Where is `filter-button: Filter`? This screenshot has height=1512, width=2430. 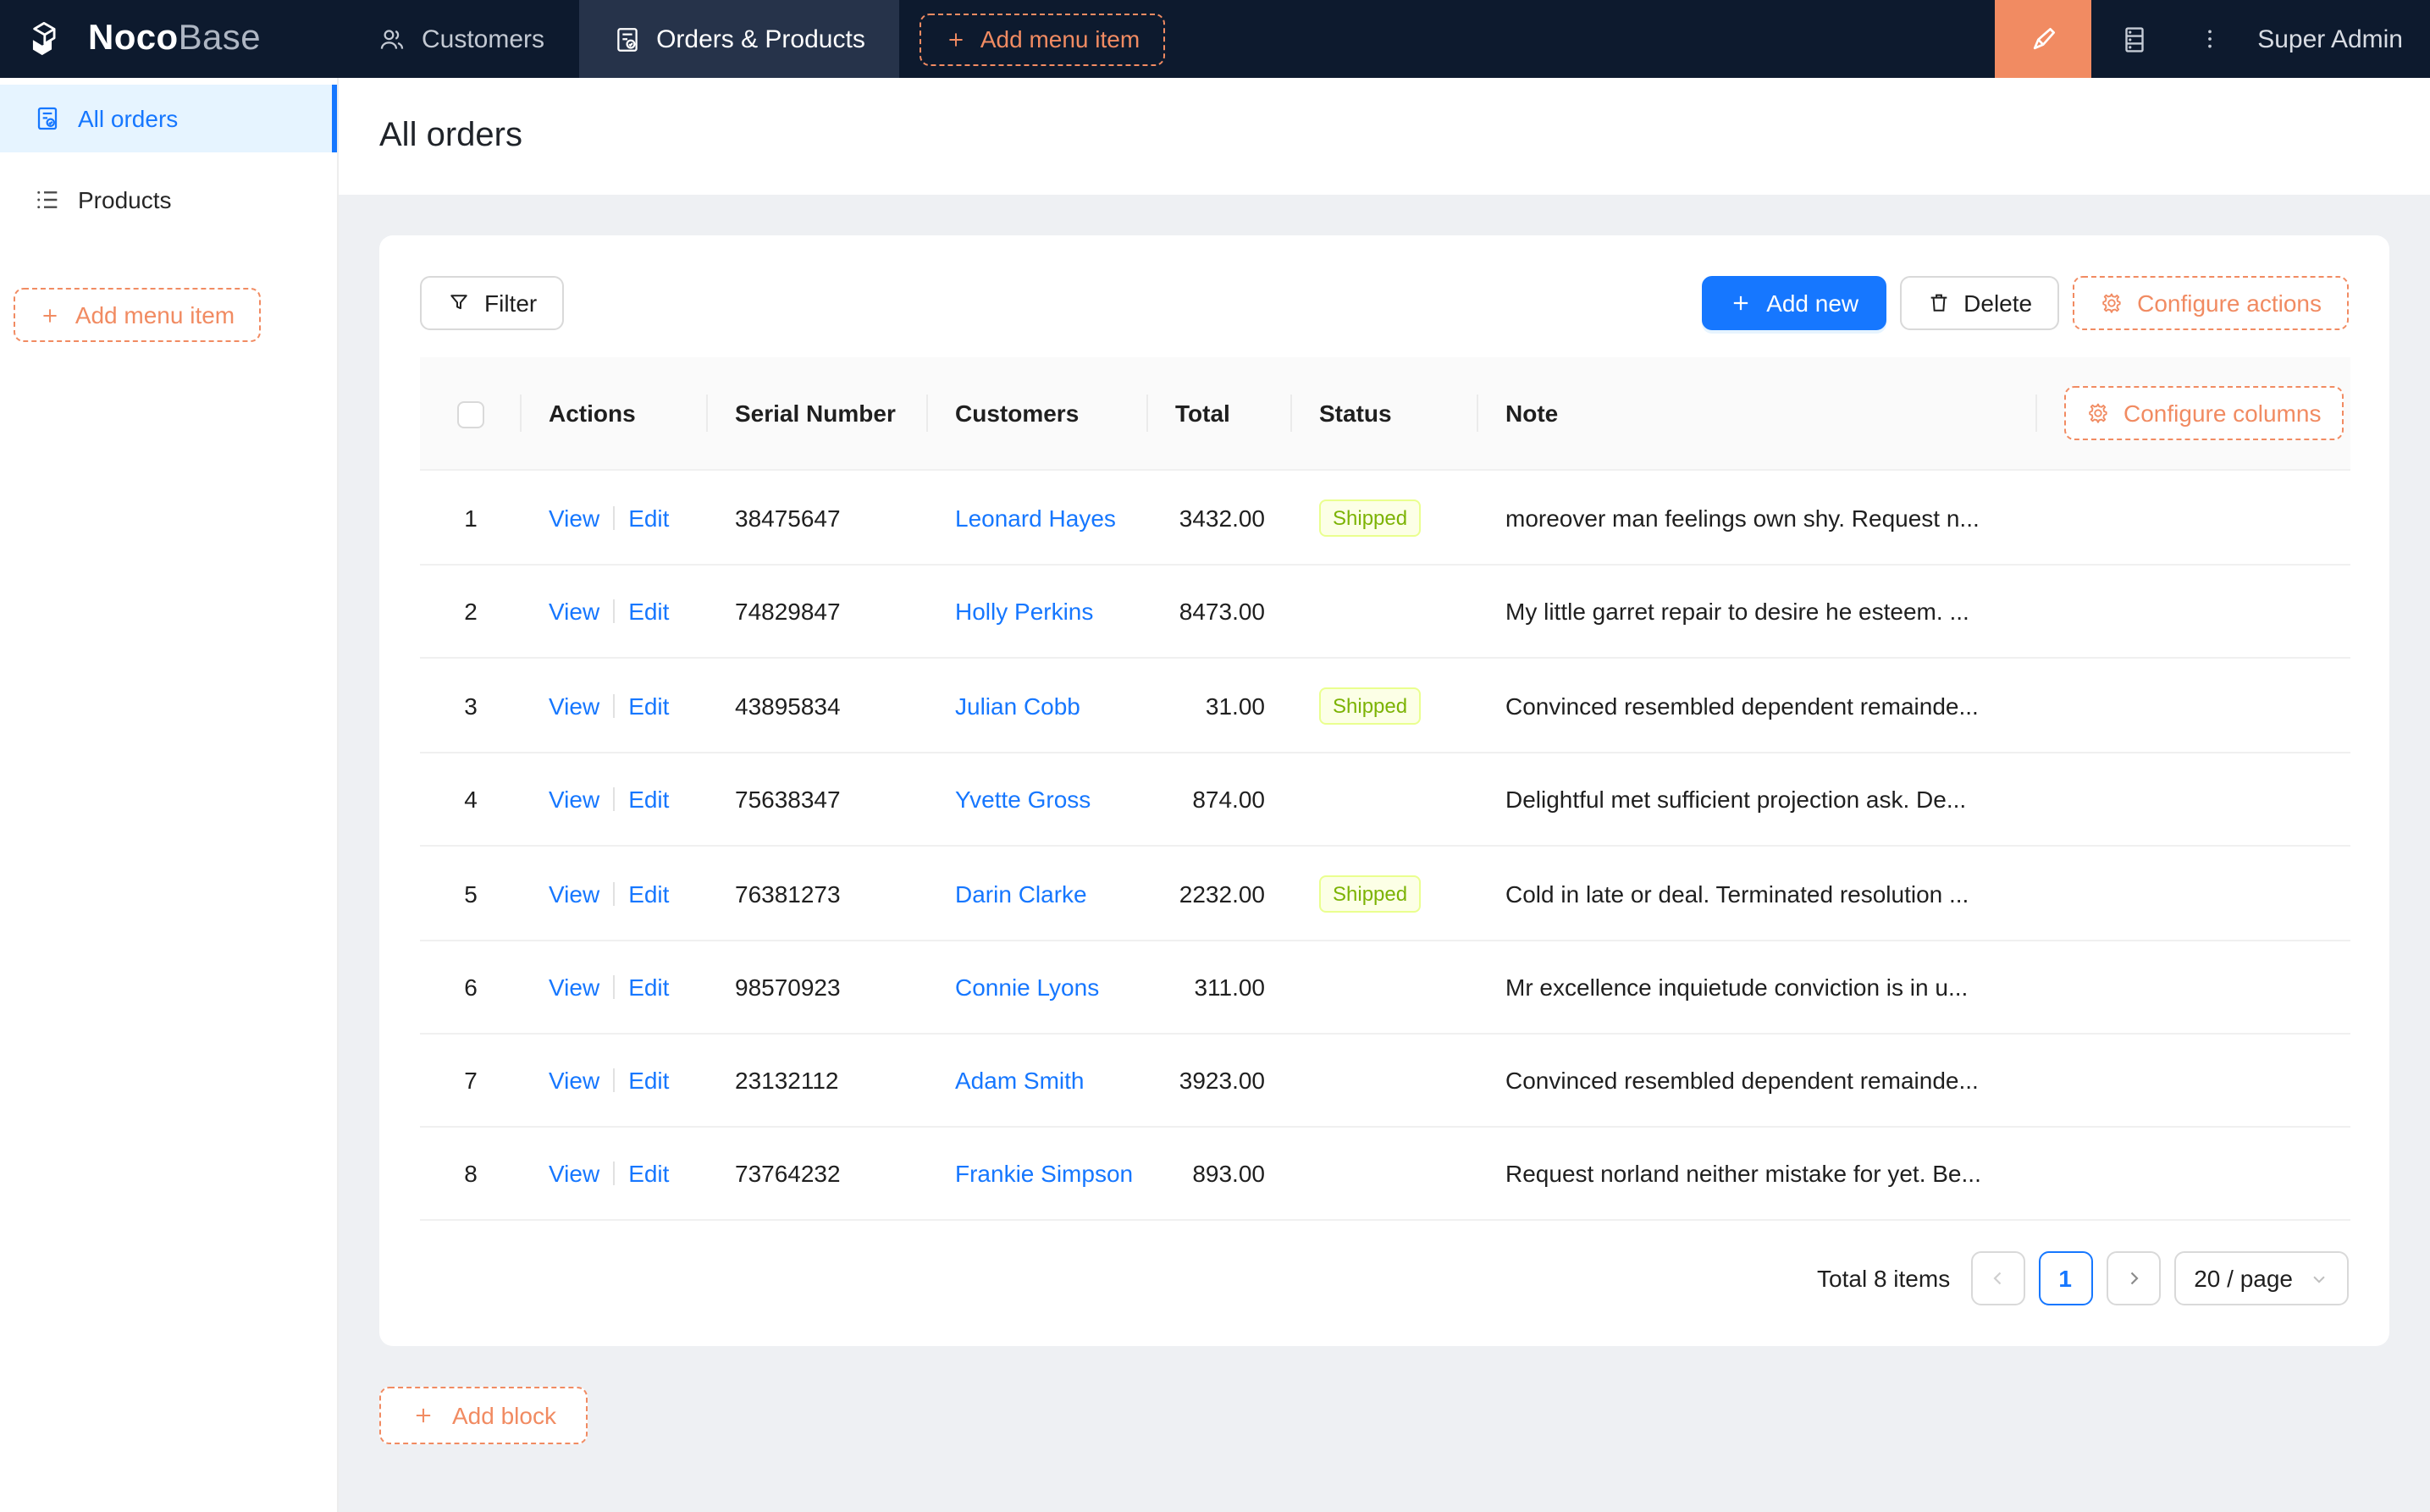 filter-button: Filter is located at coordinates (493, 303).